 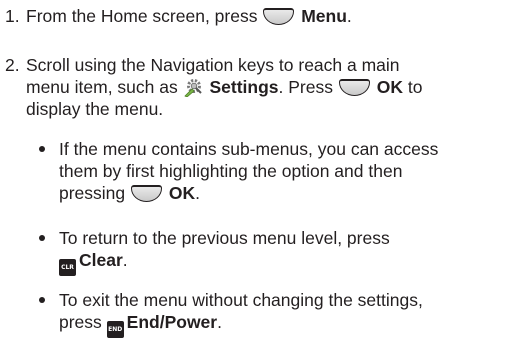 I want to click on menu-key-label: Menu, so click(x=324, y=16).